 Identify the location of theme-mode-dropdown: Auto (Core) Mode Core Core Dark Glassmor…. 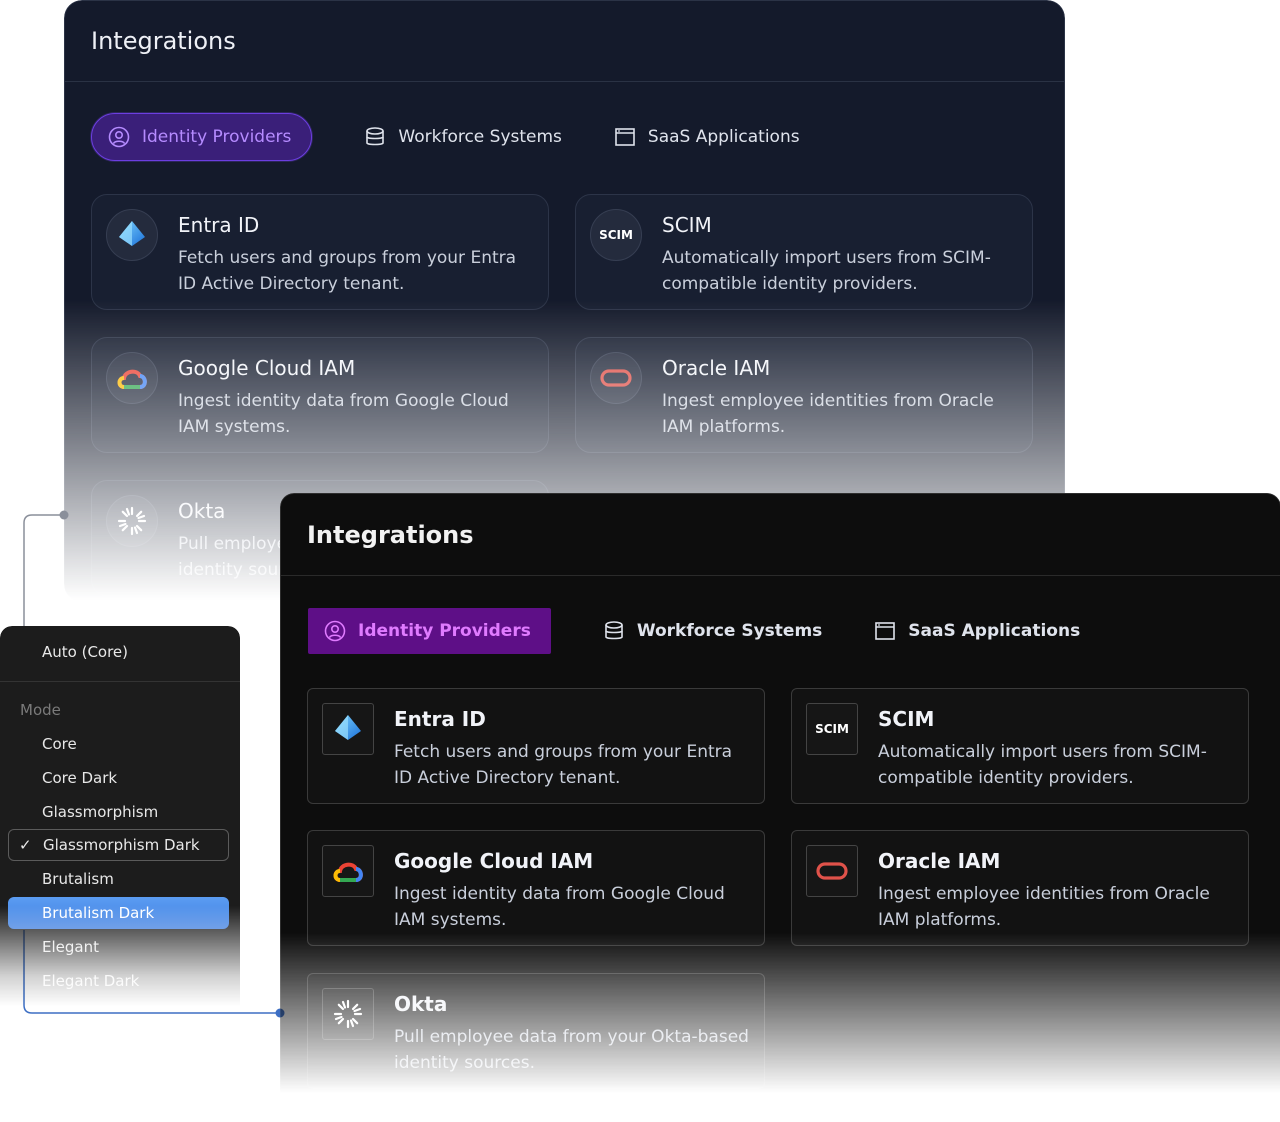
(120, 816).